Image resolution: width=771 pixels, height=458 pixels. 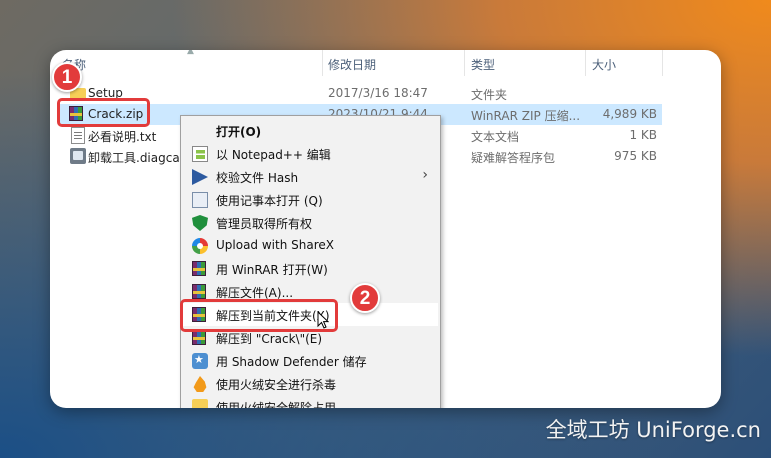 What do you see at coordinates (653, 430) in the screenshot?
I see `watermark: 全域工坊 UniForge.cn` at bounding box center [653, 430].